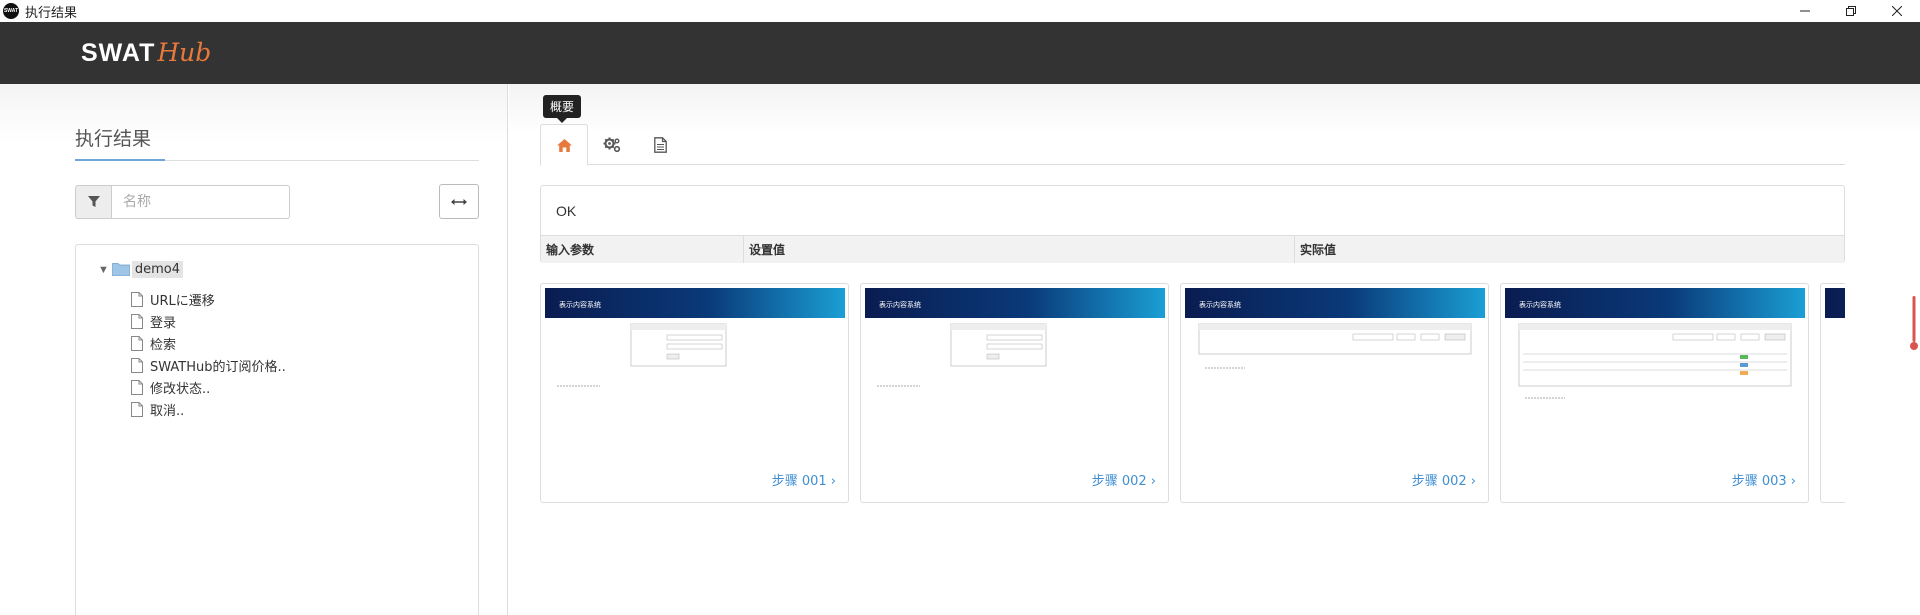 Image resolution: width=1920 pixels, height=615 pixels. I want to click on swathub-logo: SWAT Hub, so click(146, 53).